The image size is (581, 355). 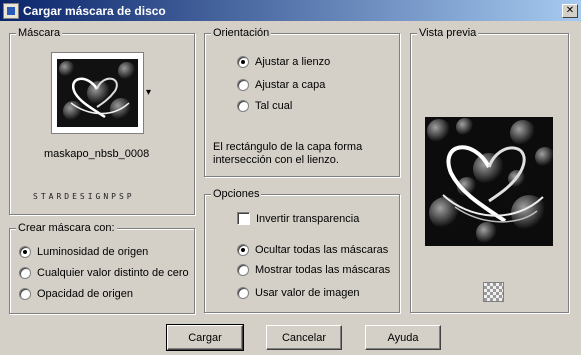 What do you see at coordinates (403, 337) in the screenshot?
I see `ayuda-button: Ayuda` at bounding box center [403, 337].